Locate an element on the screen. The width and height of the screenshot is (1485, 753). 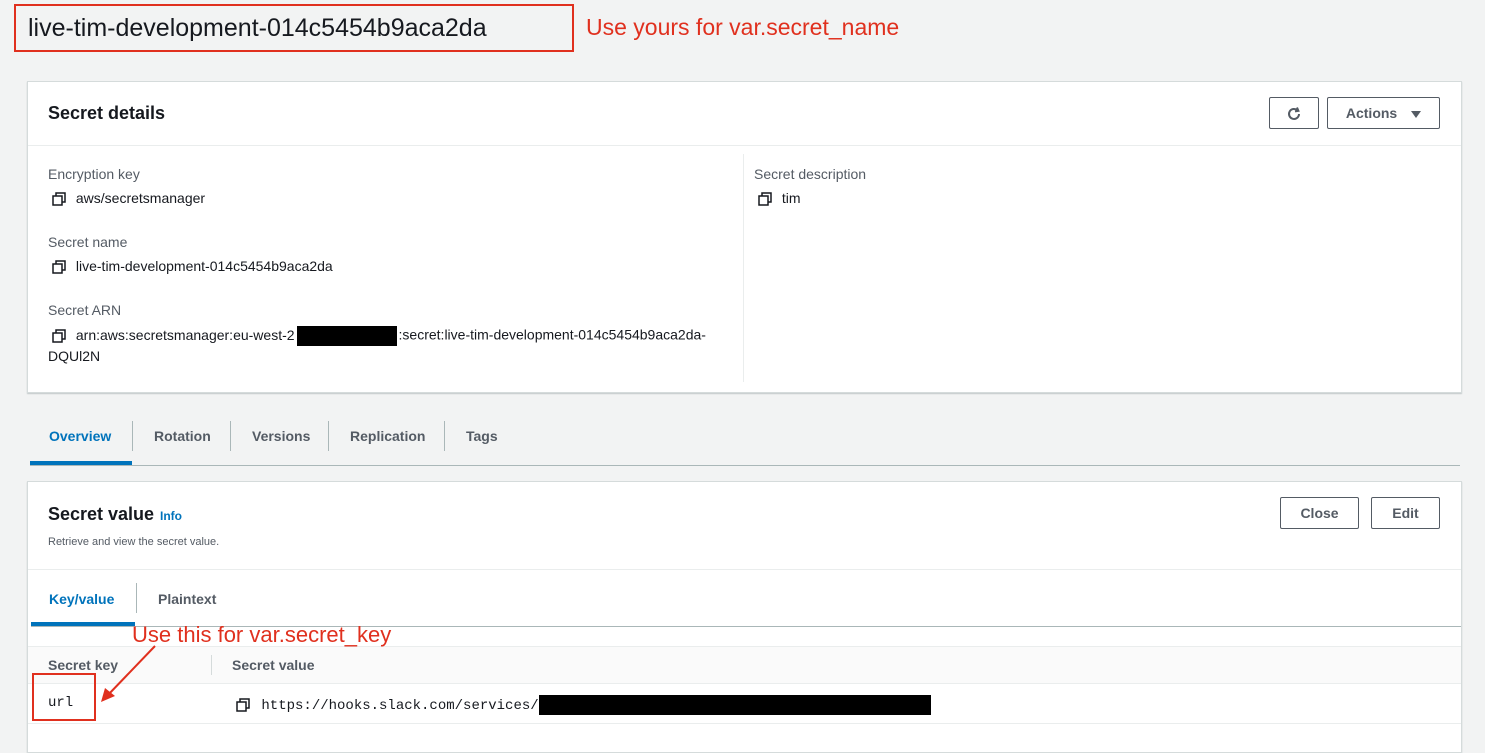
tab-rotation: Rotation is located at coordinates (182, 436).